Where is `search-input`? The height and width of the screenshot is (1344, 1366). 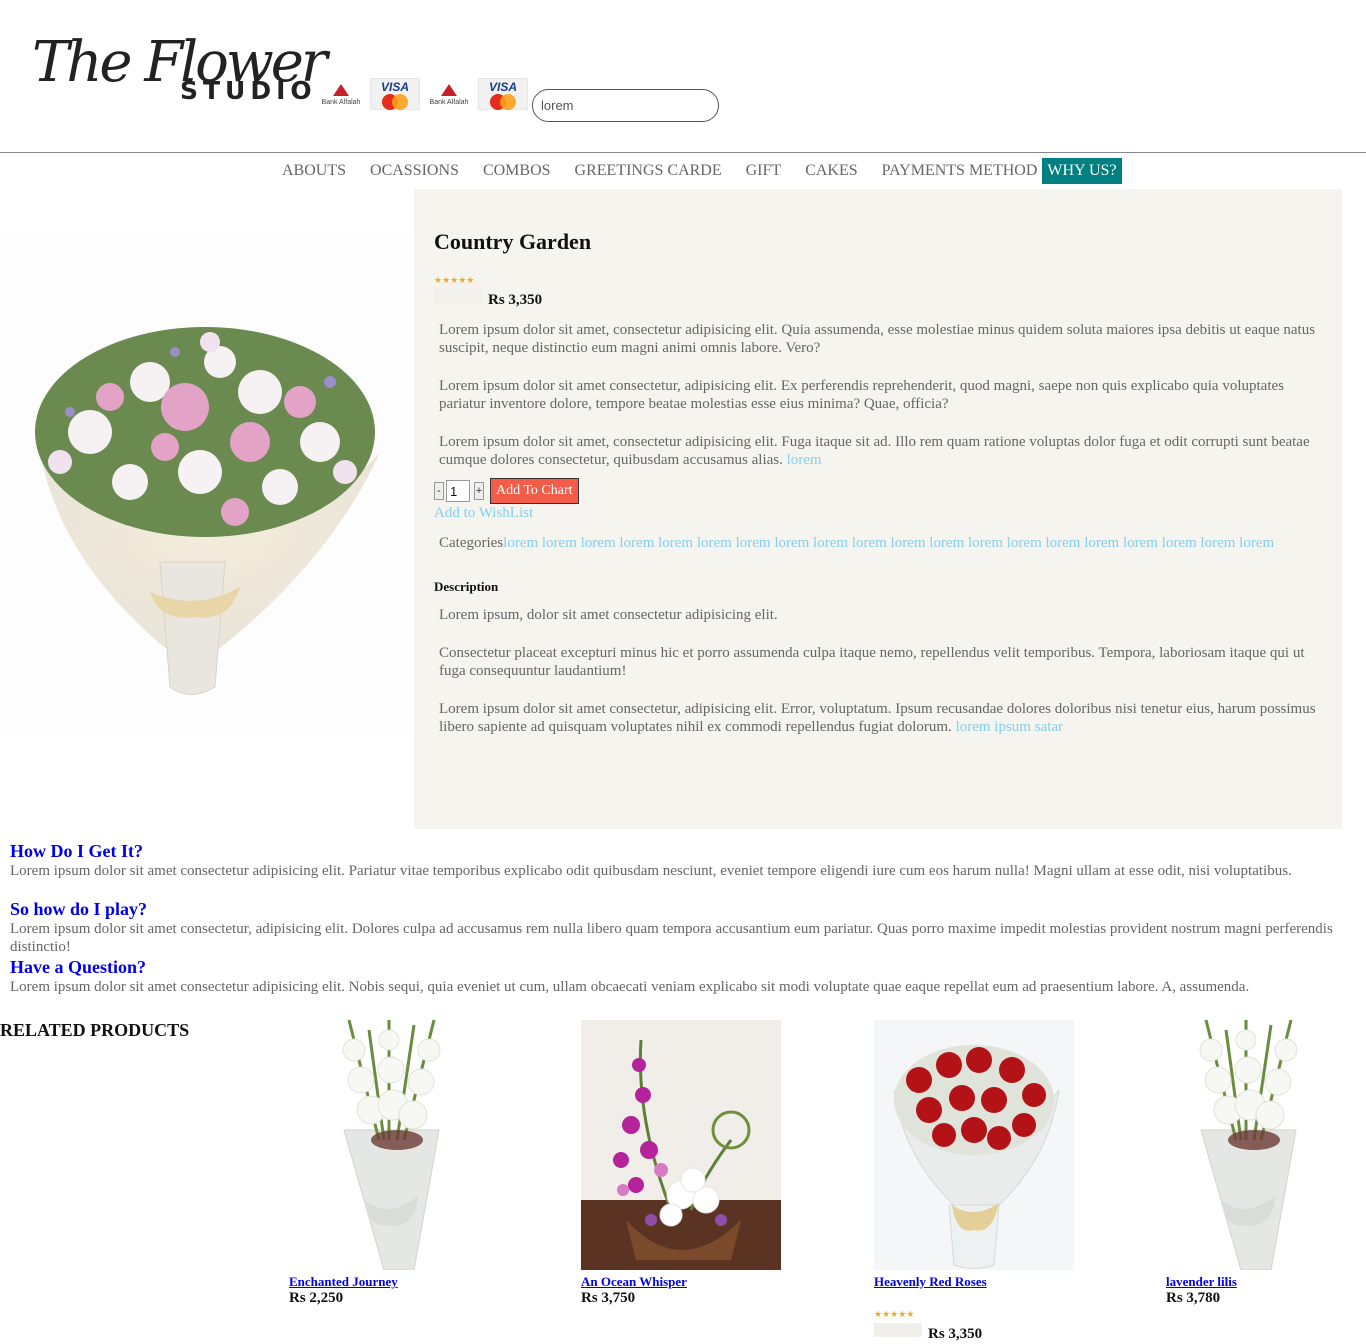
search-input is located at coordinates (625, 105).